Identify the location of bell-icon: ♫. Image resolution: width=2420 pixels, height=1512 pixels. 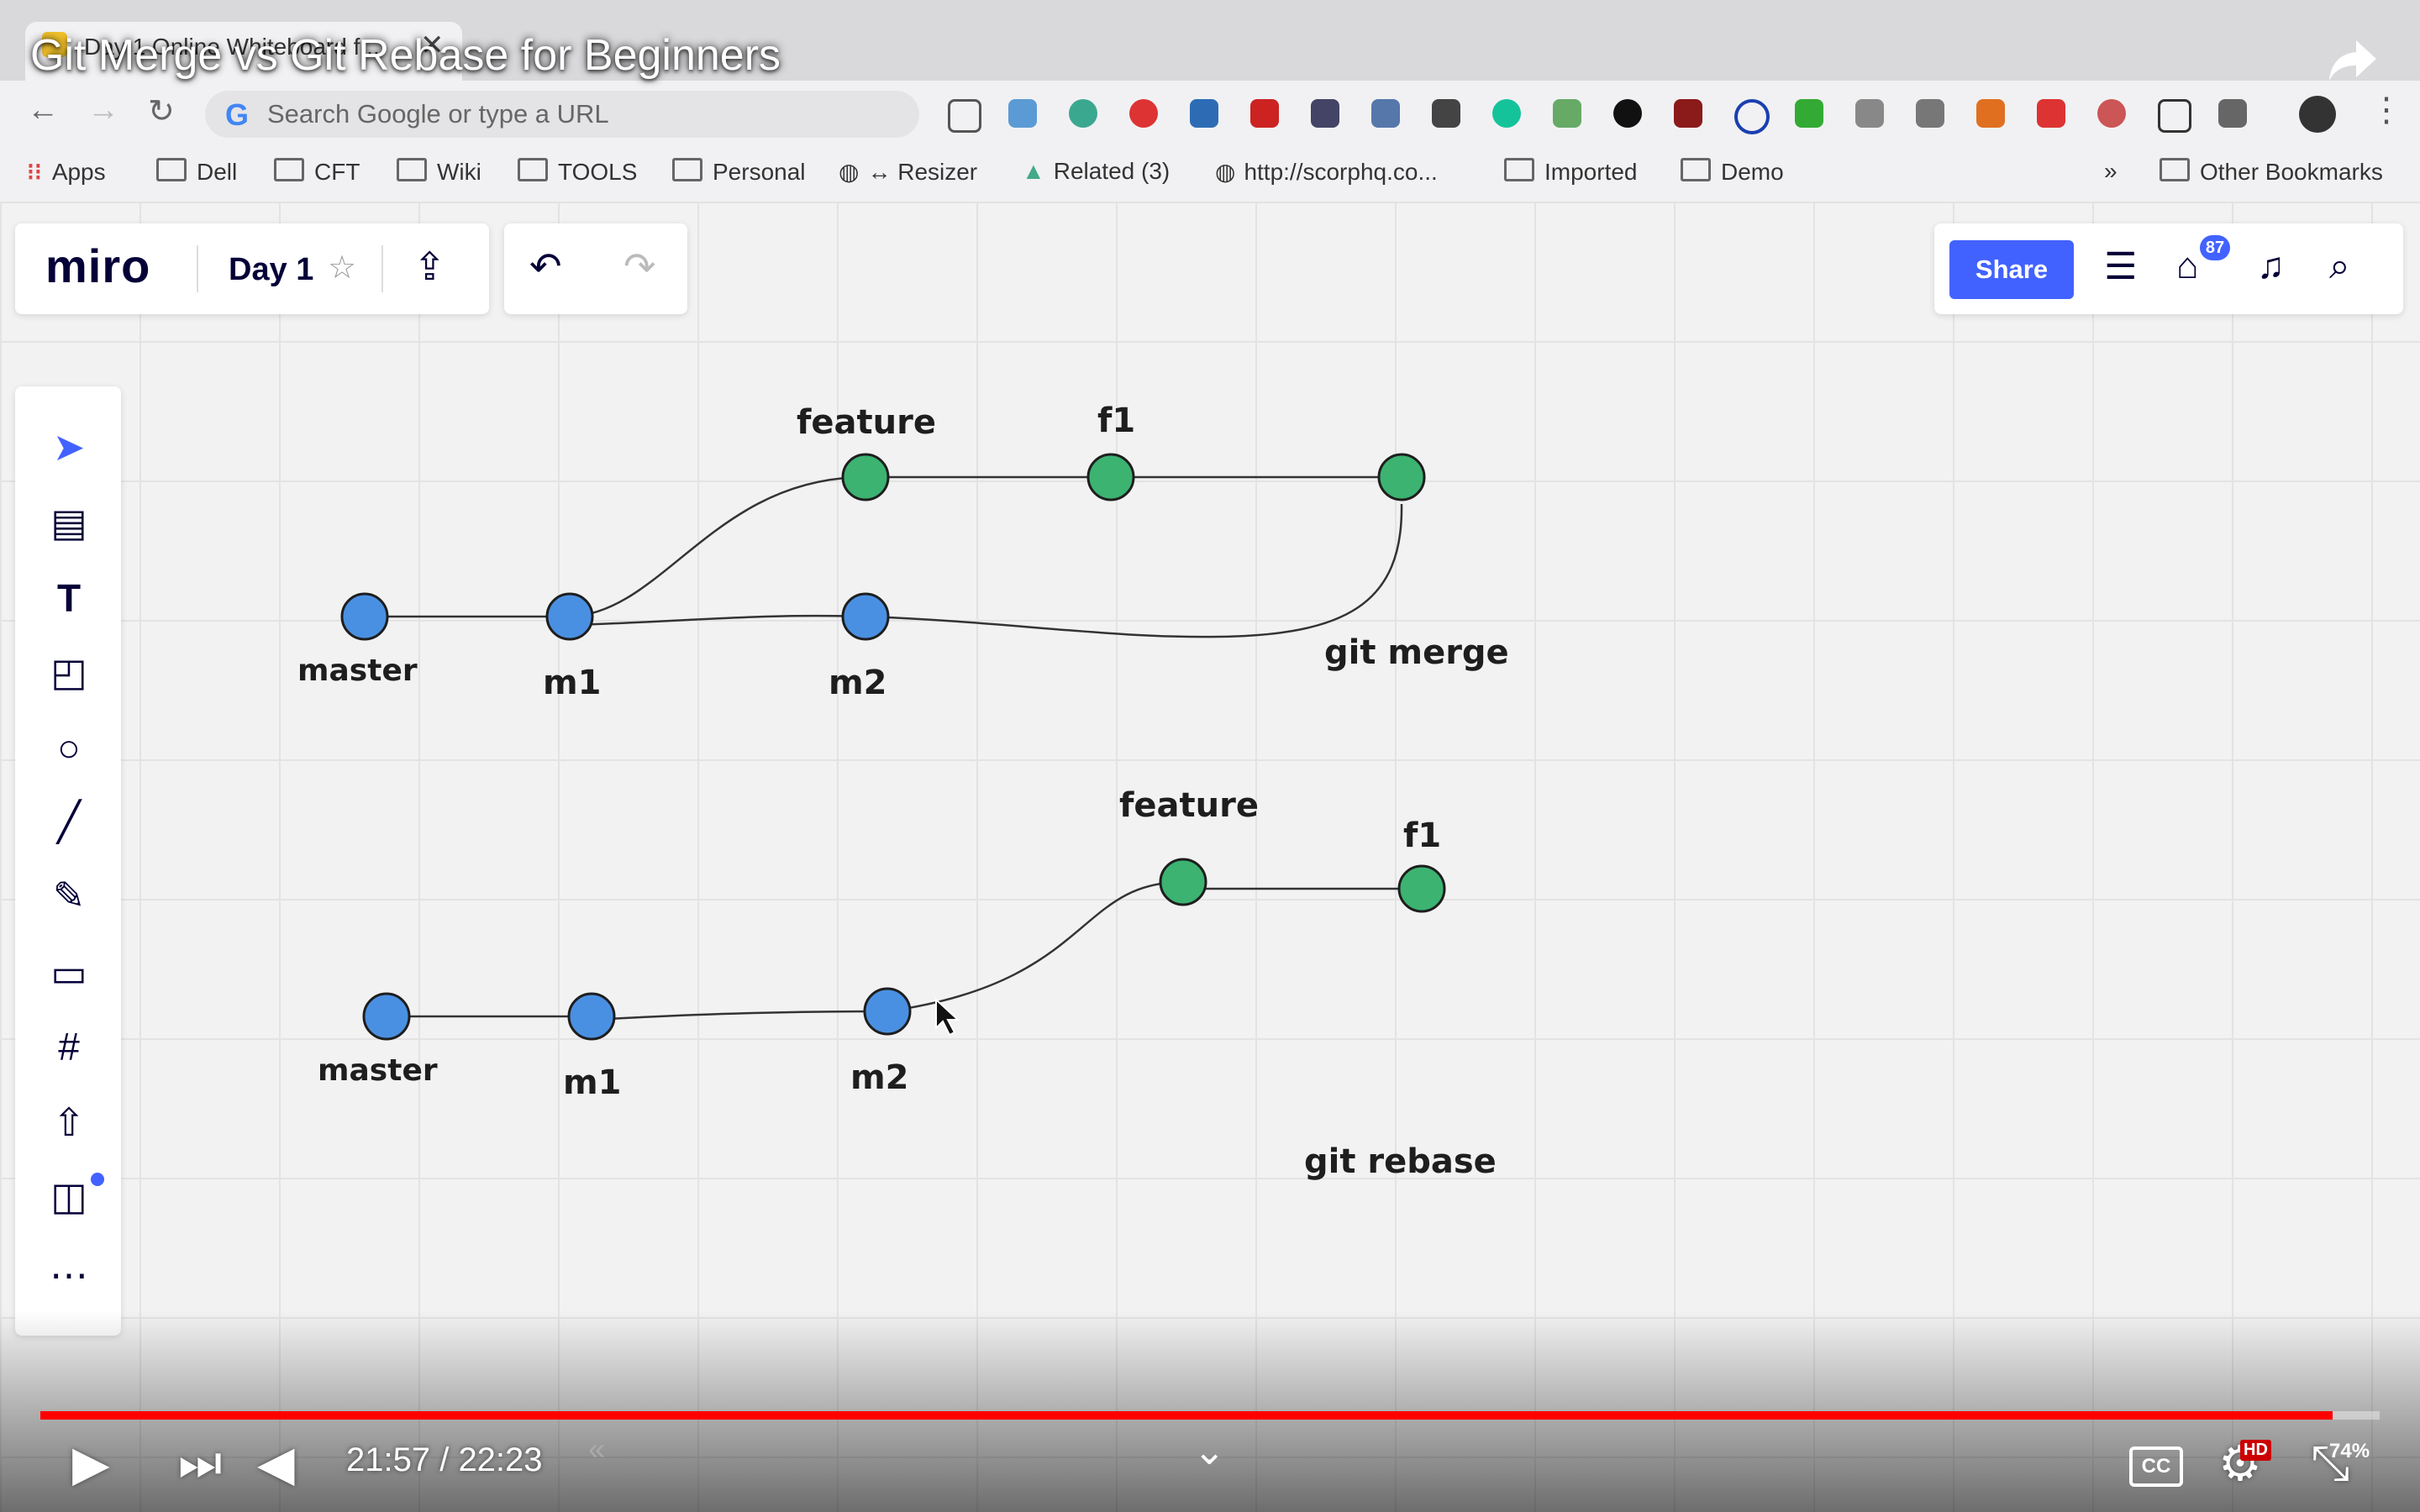
(2271, 266).